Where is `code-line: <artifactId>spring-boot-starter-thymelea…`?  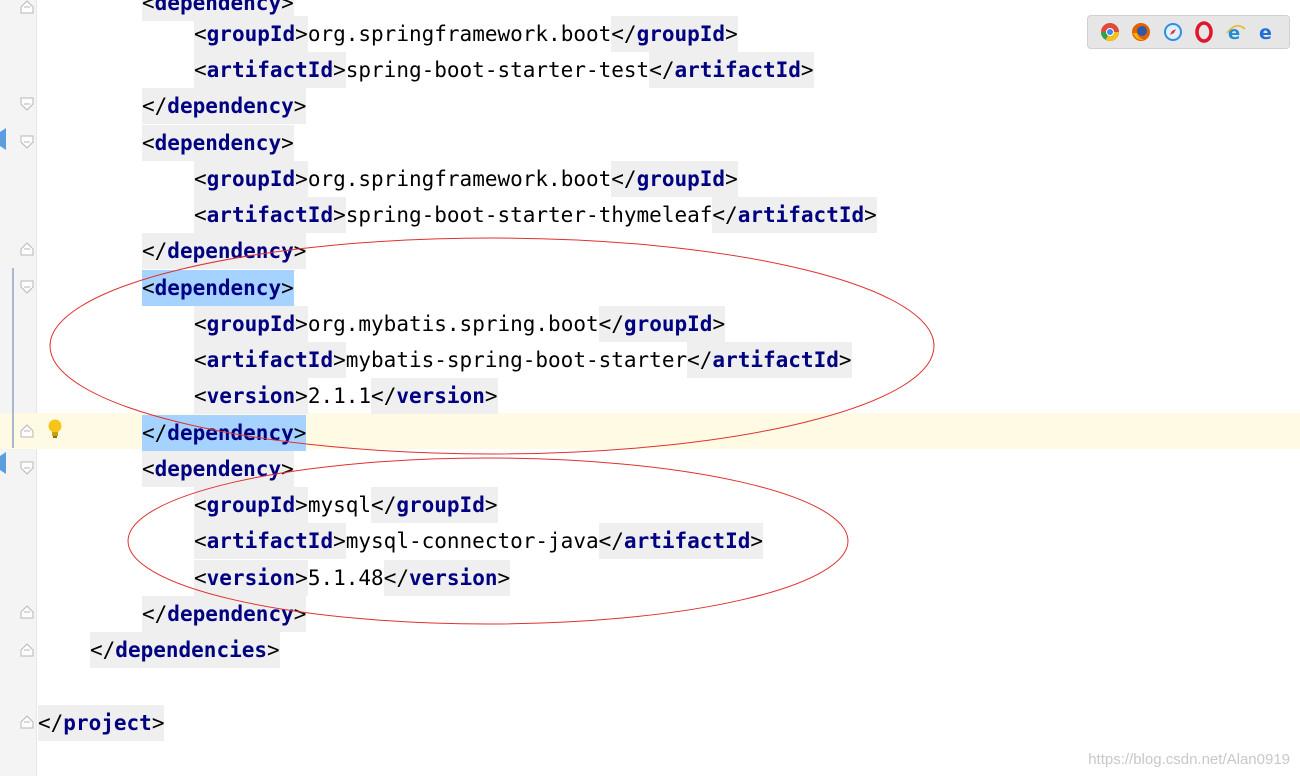
code-line: <artifactId>spring-boot-starter-thymelea… is located at coordinates (535, 215).